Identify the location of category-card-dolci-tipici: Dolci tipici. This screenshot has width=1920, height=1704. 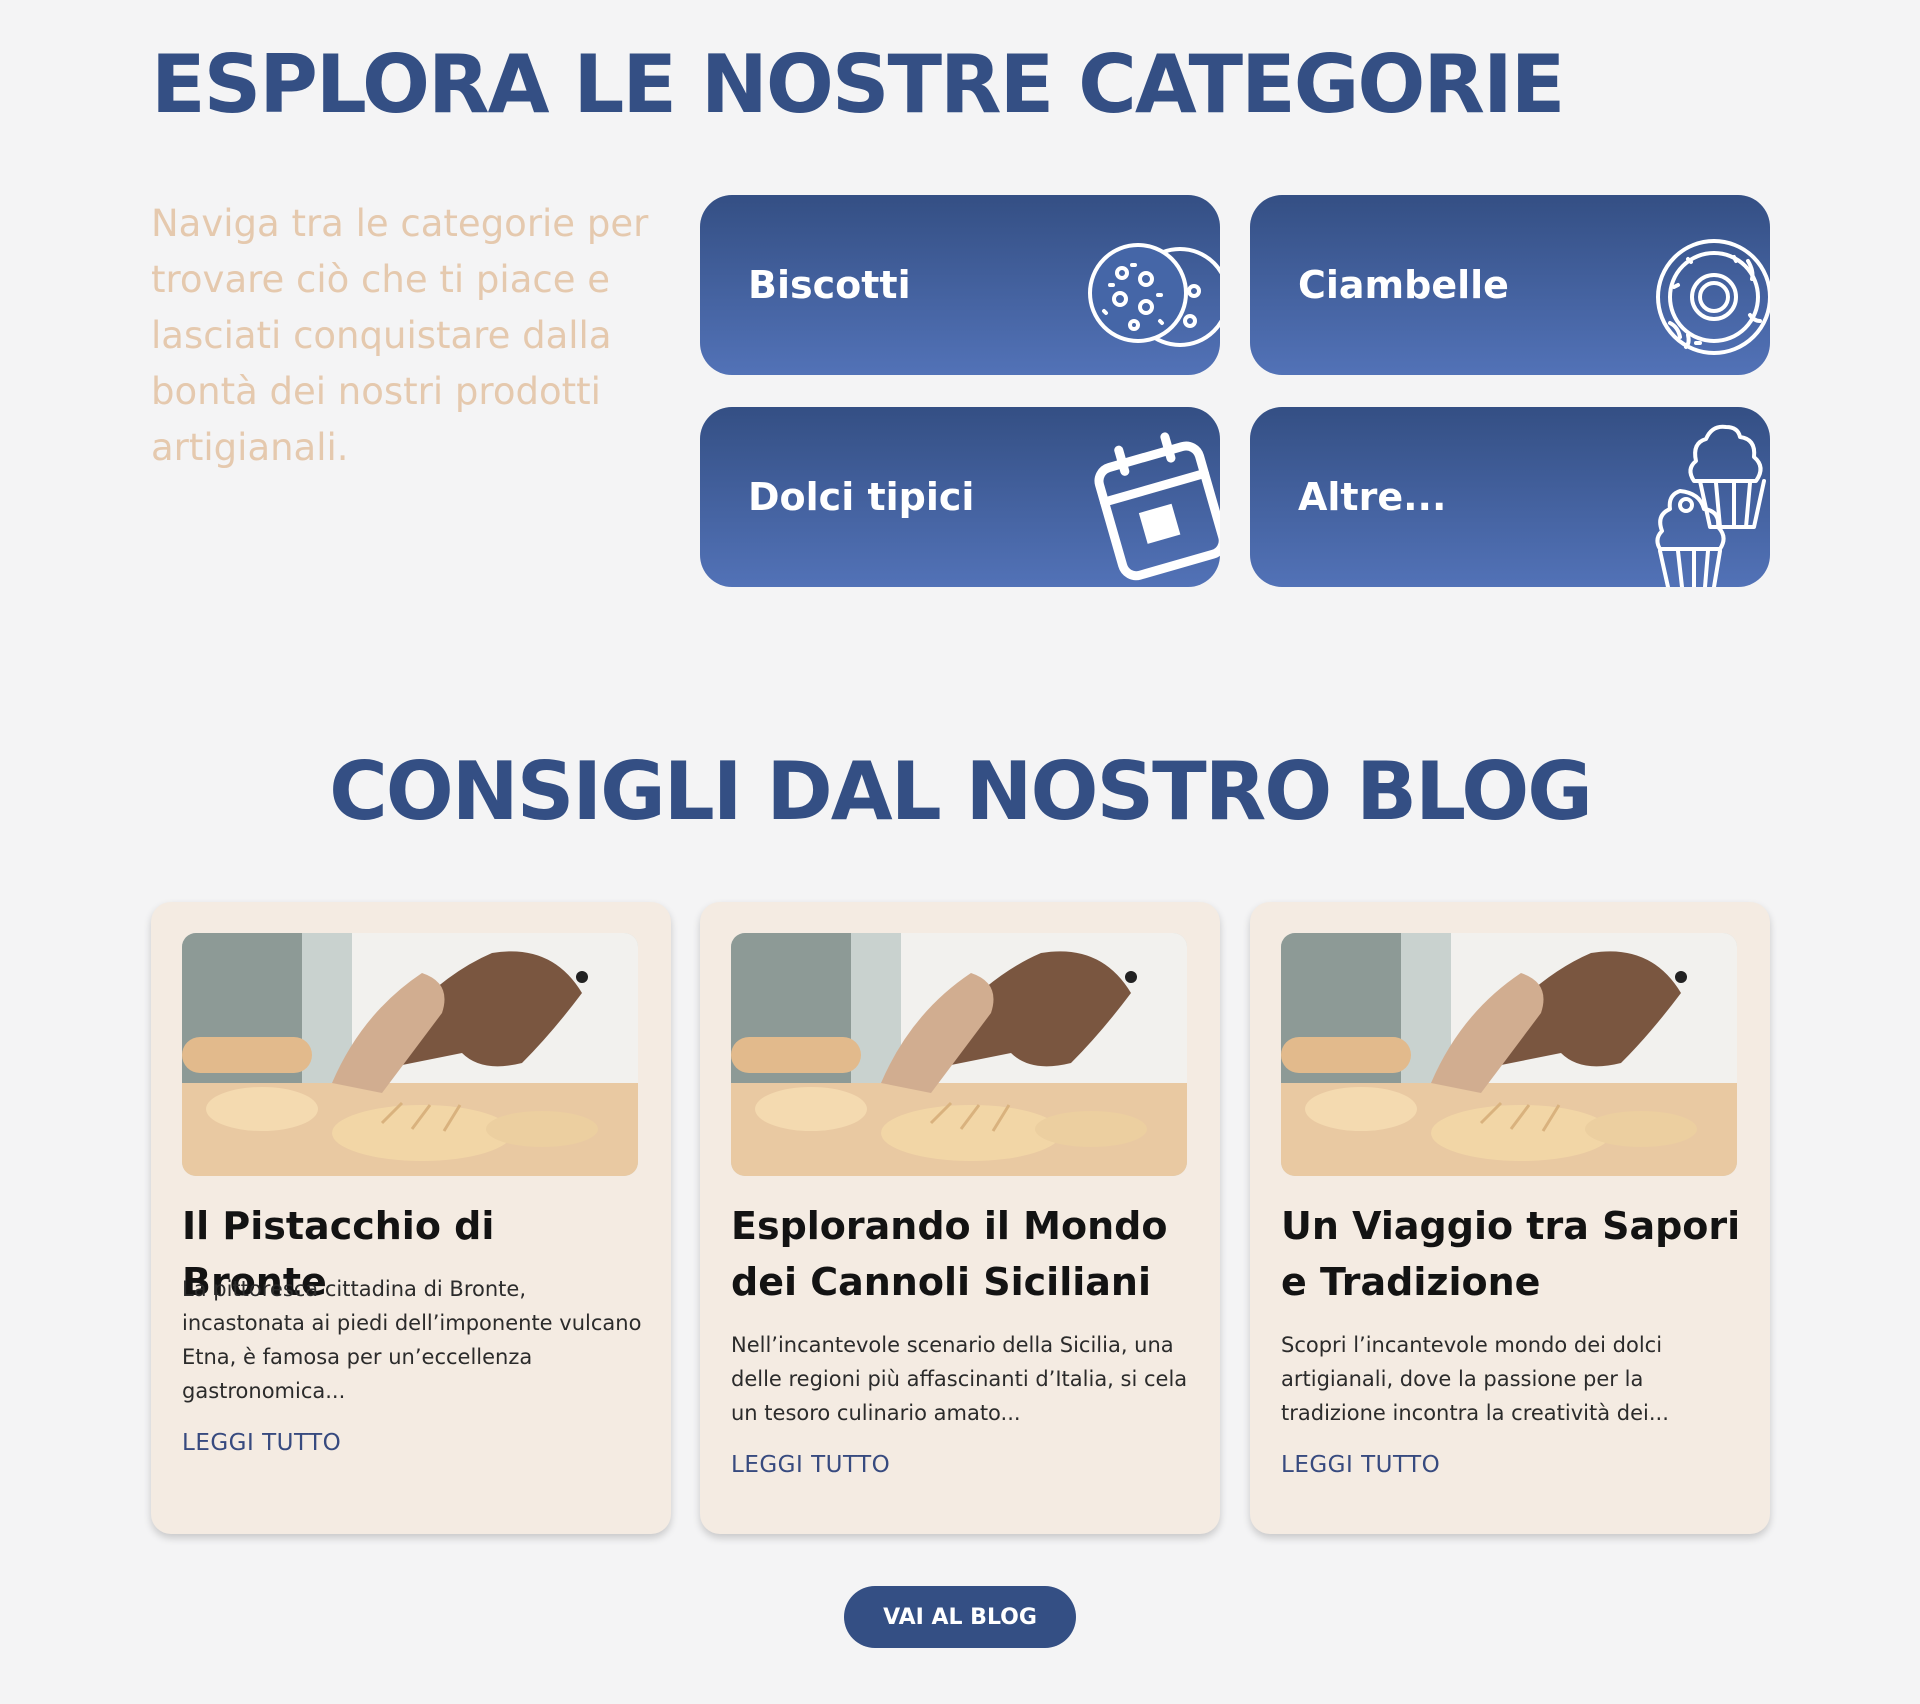
(960, 497).